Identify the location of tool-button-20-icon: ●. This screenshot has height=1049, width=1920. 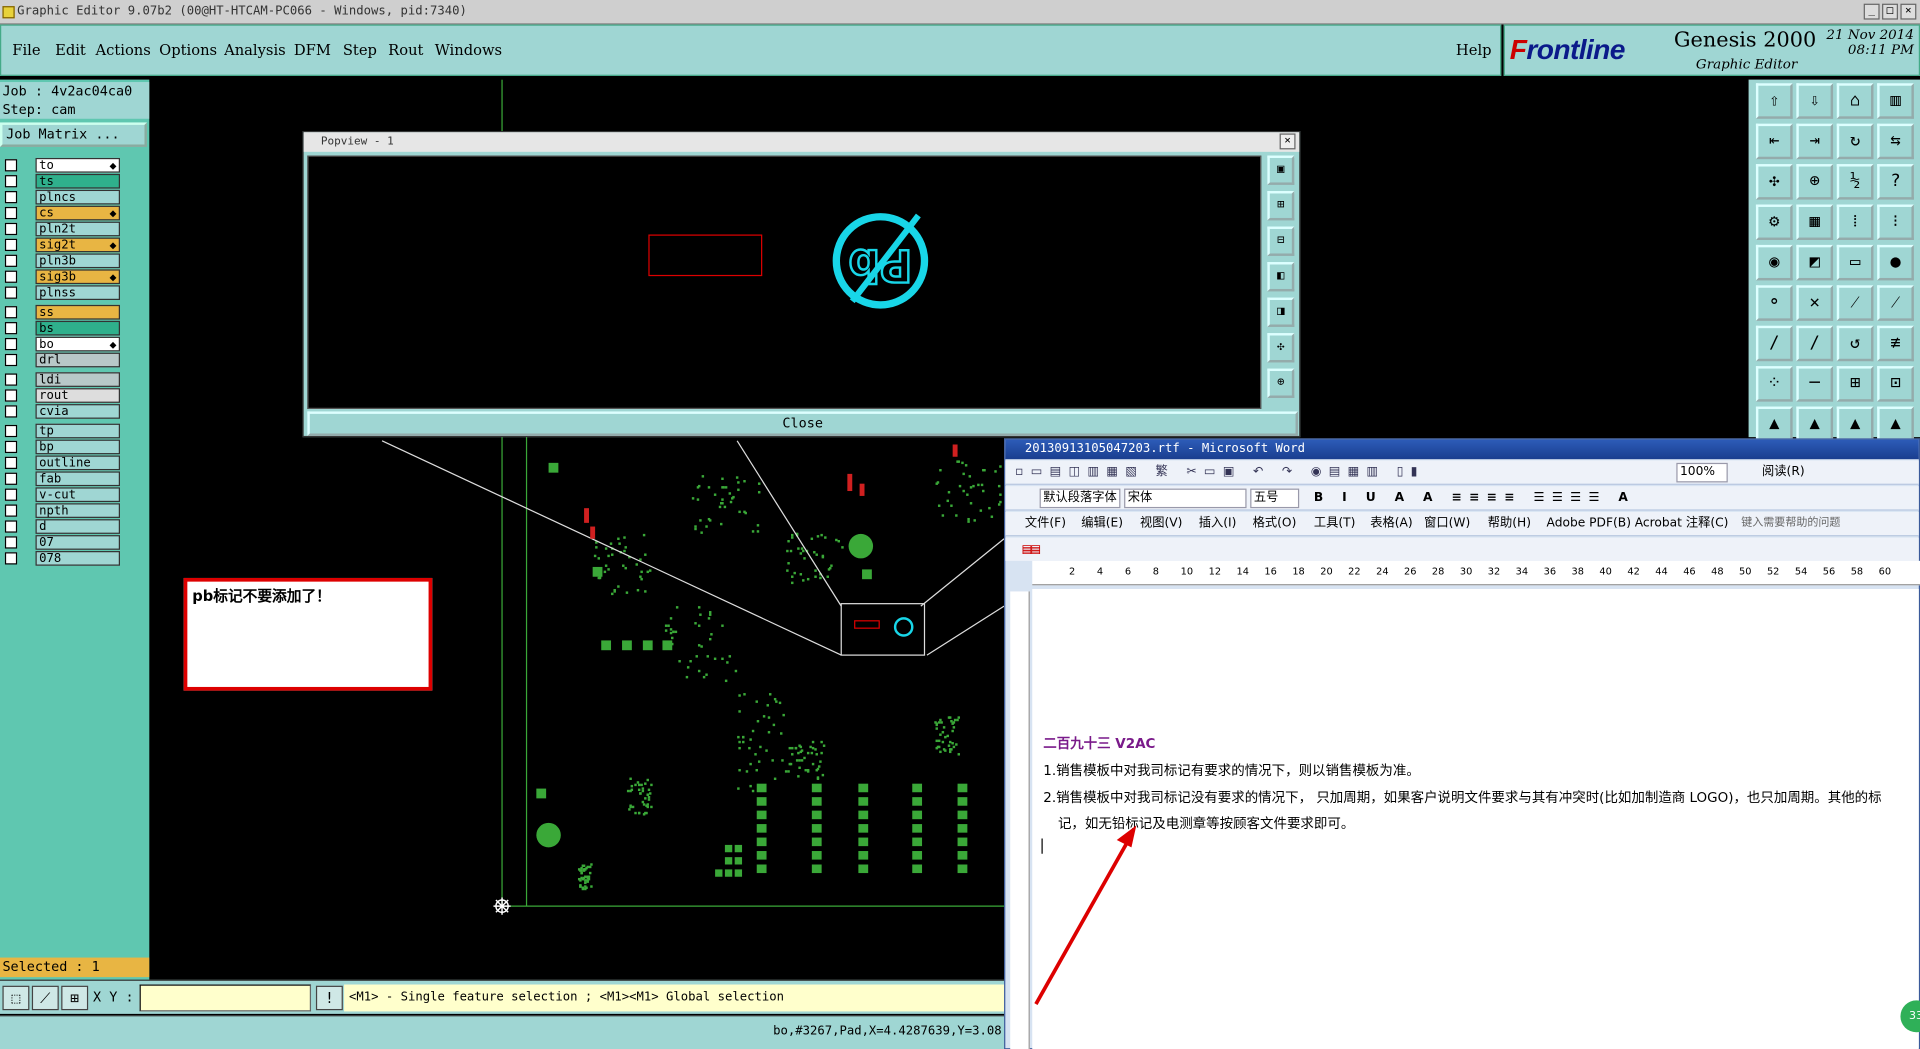
(1895, 262).